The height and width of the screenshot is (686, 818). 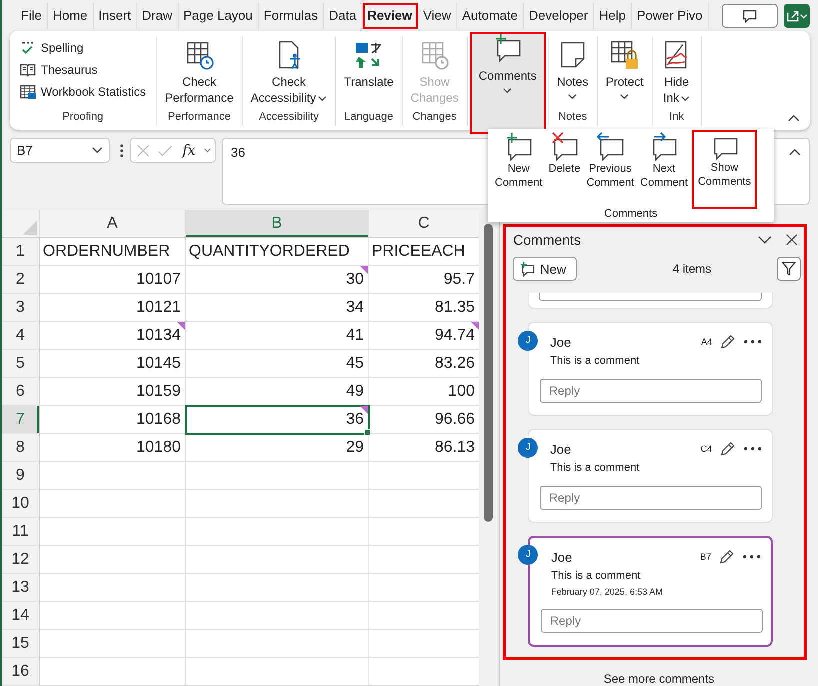 What do you see at coordinates (692, 269) in the screenshot?
I see `item-count: 4 items` at bounding box center [692, 269].